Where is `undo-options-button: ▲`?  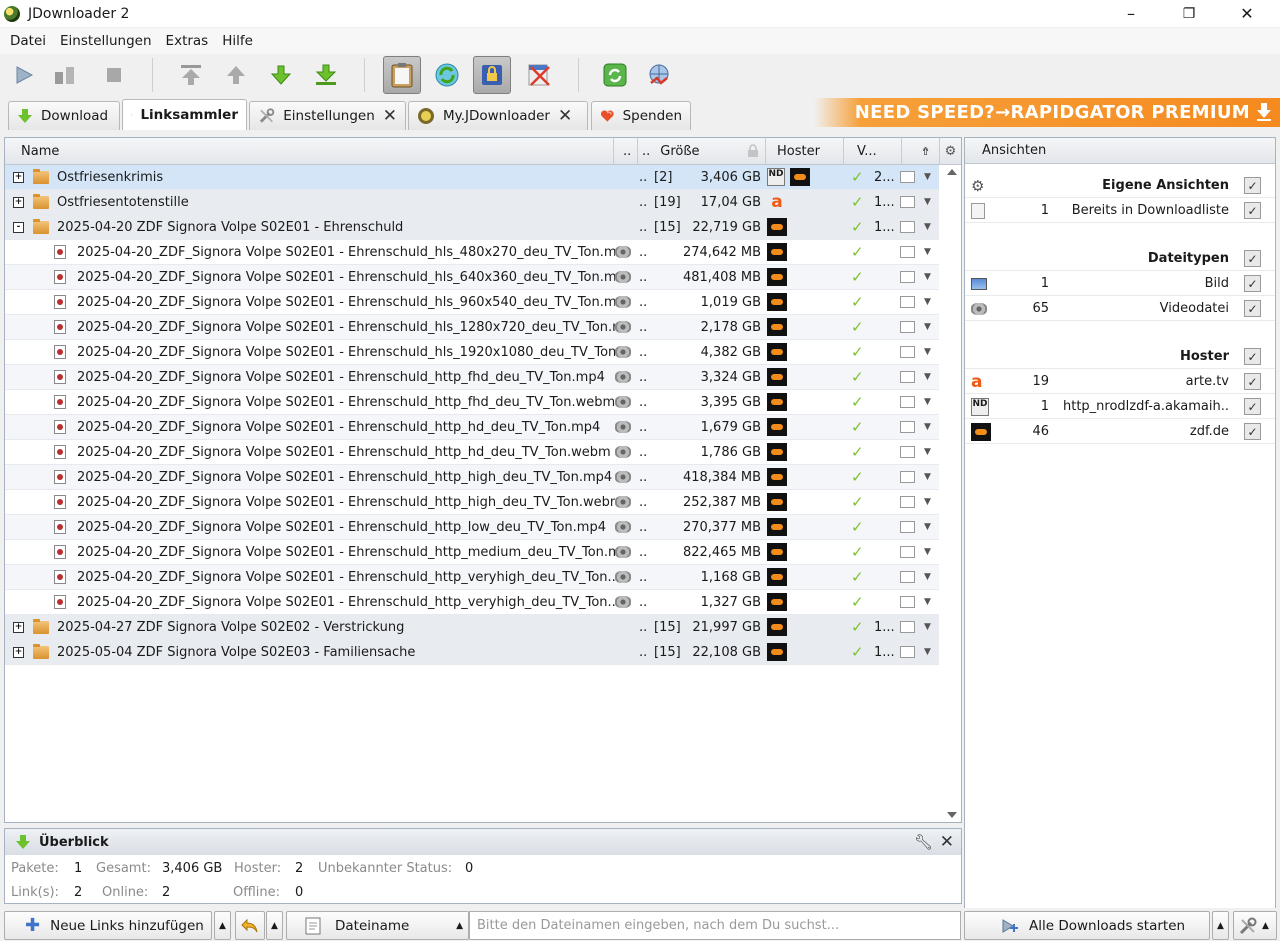 undo-options-button: ▲ is located at coordinates (274, 925).